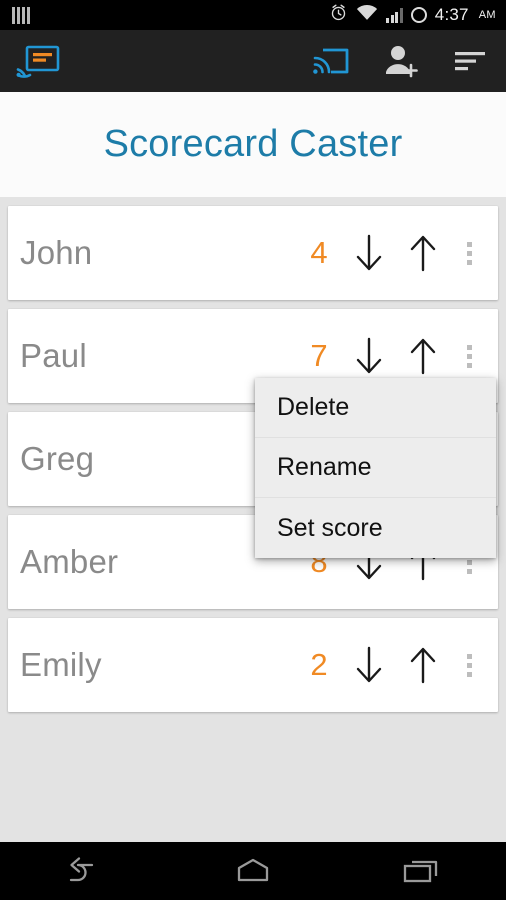 Image resolution: width=506 pixels, height=900 pixels. Describe the element at coordinates (418, 15) in the screenshot. I see `battery-ring-icon` at that location.